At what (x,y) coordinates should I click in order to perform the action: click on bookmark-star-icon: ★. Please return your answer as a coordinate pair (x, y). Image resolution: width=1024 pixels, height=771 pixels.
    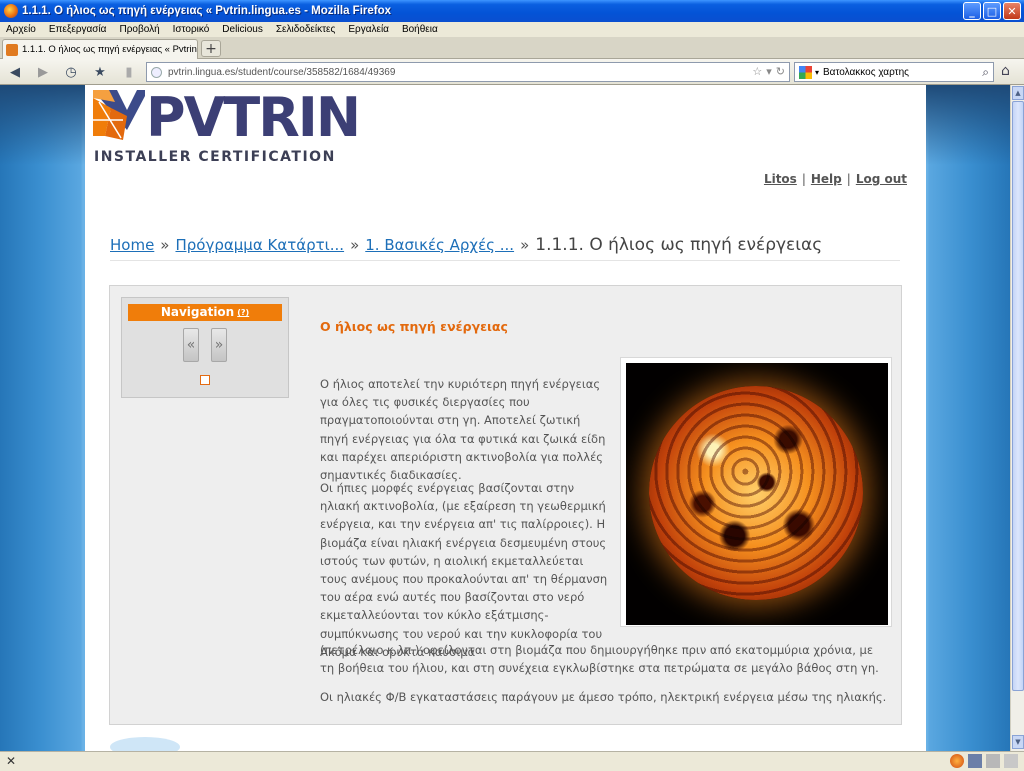
    Looking at the image, I should click on (100, 72).